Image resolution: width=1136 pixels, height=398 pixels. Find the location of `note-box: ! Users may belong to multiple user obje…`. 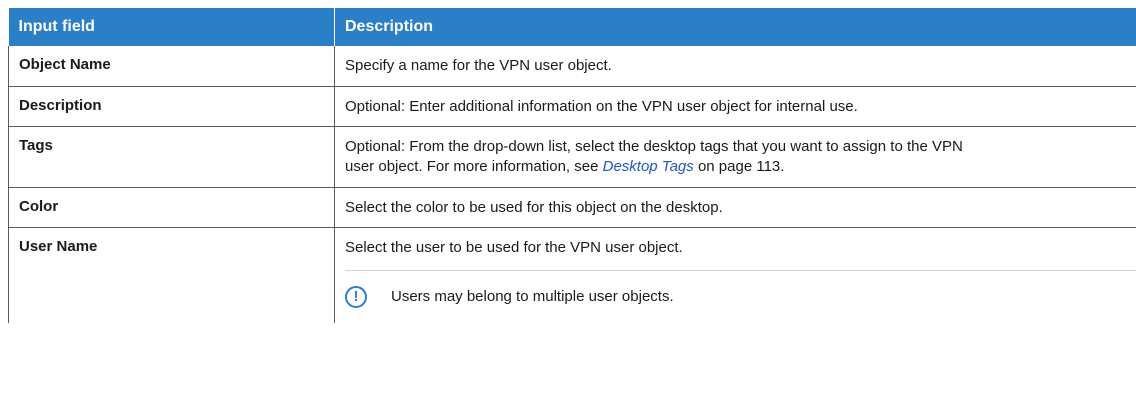

note-box: ! Users may belong to multiple user obje… is located at coordinates (740, 296).